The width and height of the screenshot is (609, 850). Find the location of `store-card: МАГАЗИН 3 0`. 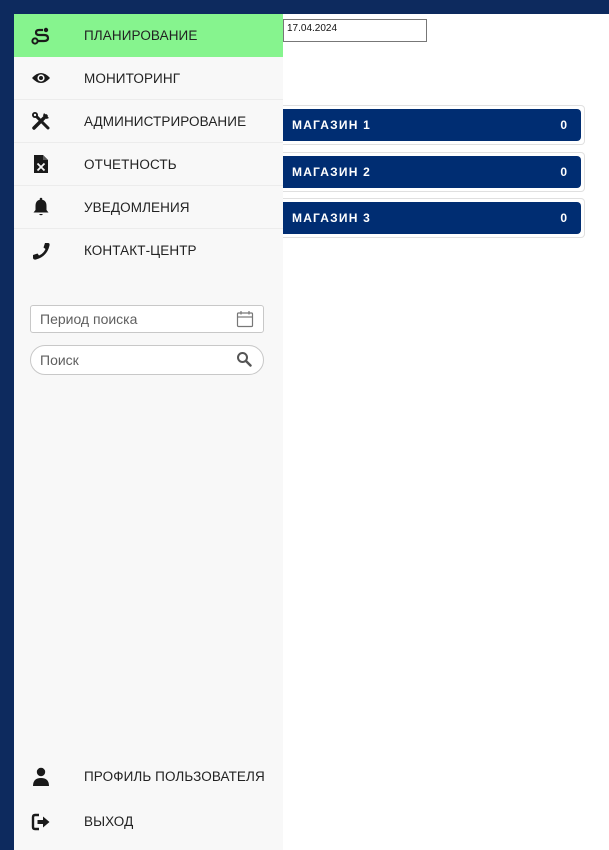

store-card: МАГАЗИН 3 0 is located at coordinates (434, 218).